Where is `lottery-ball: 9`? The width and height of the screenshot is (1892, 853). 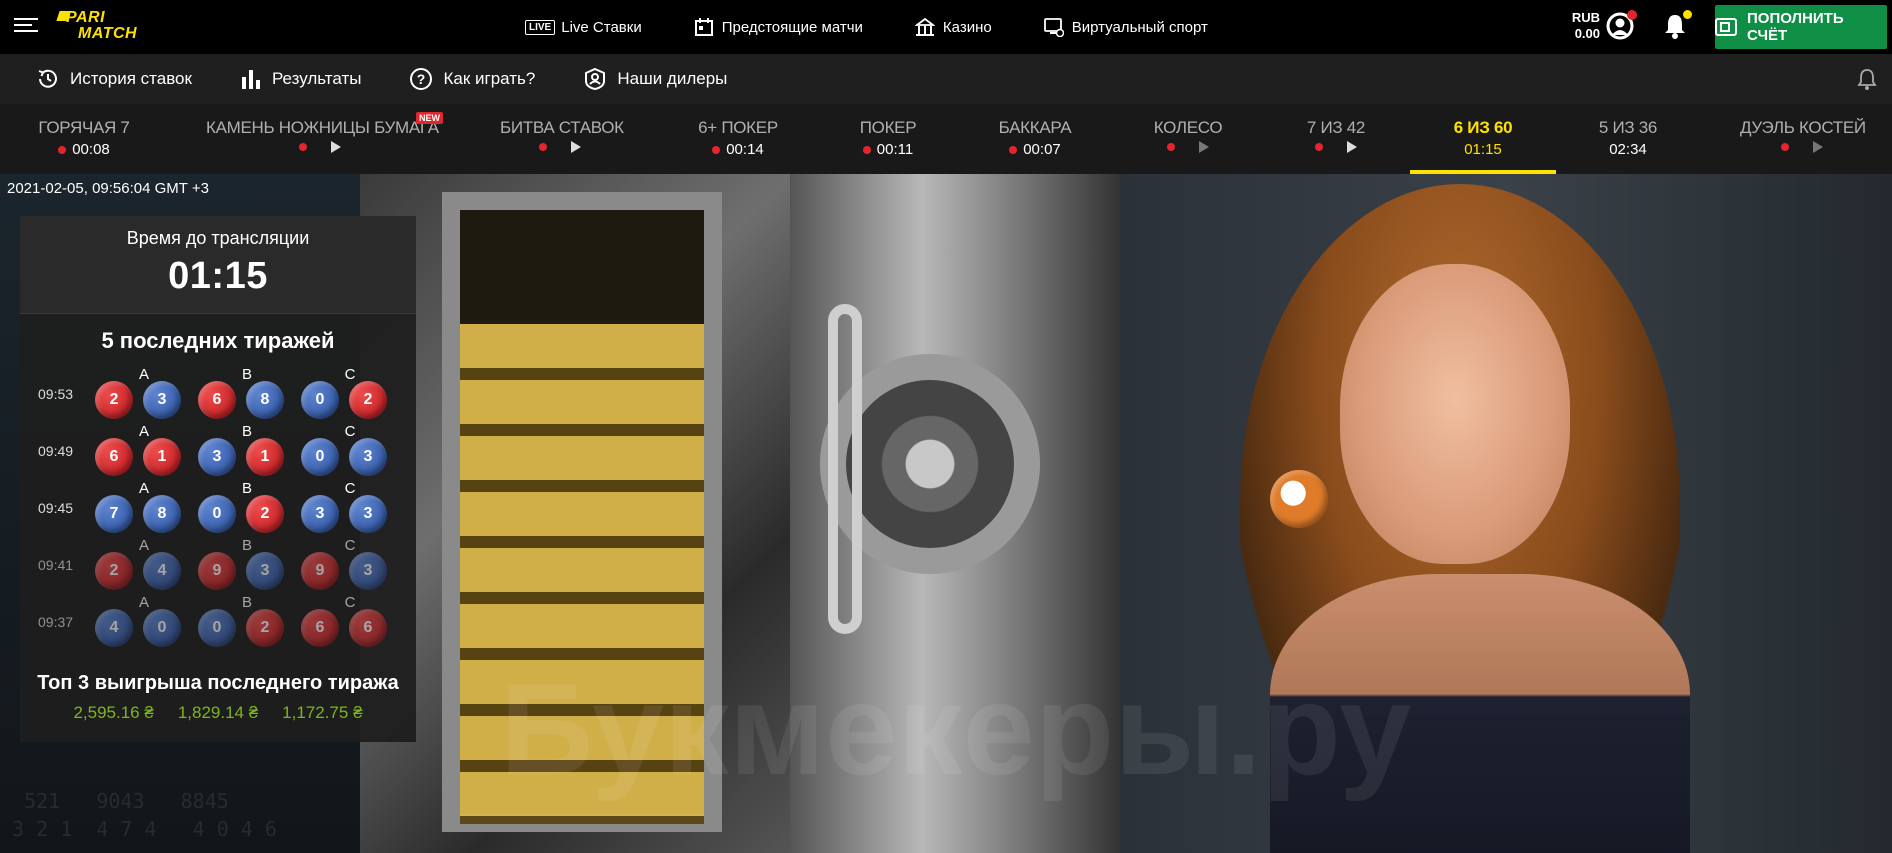
lottery-ball: 9 is located at coordinates (217, 571).